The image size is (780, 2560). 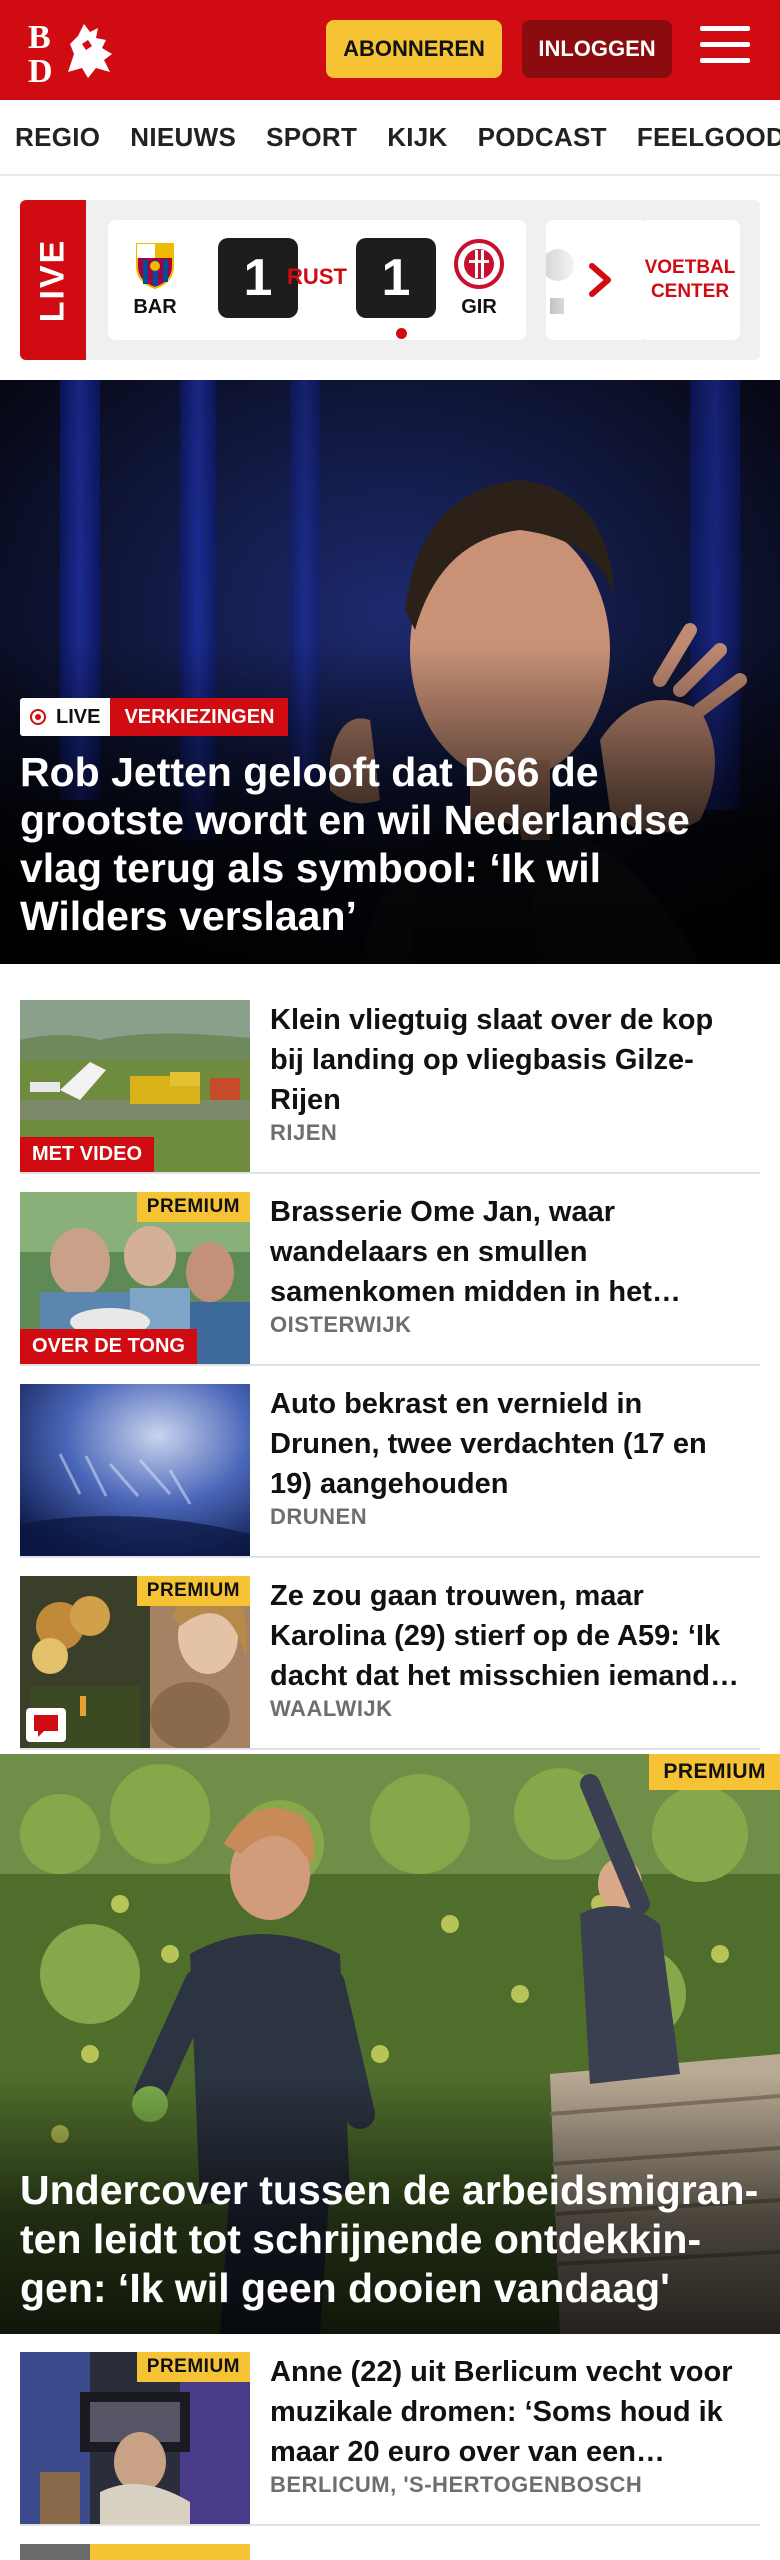 I want to click on chevron-right-icon, so click(x=600, y=280).